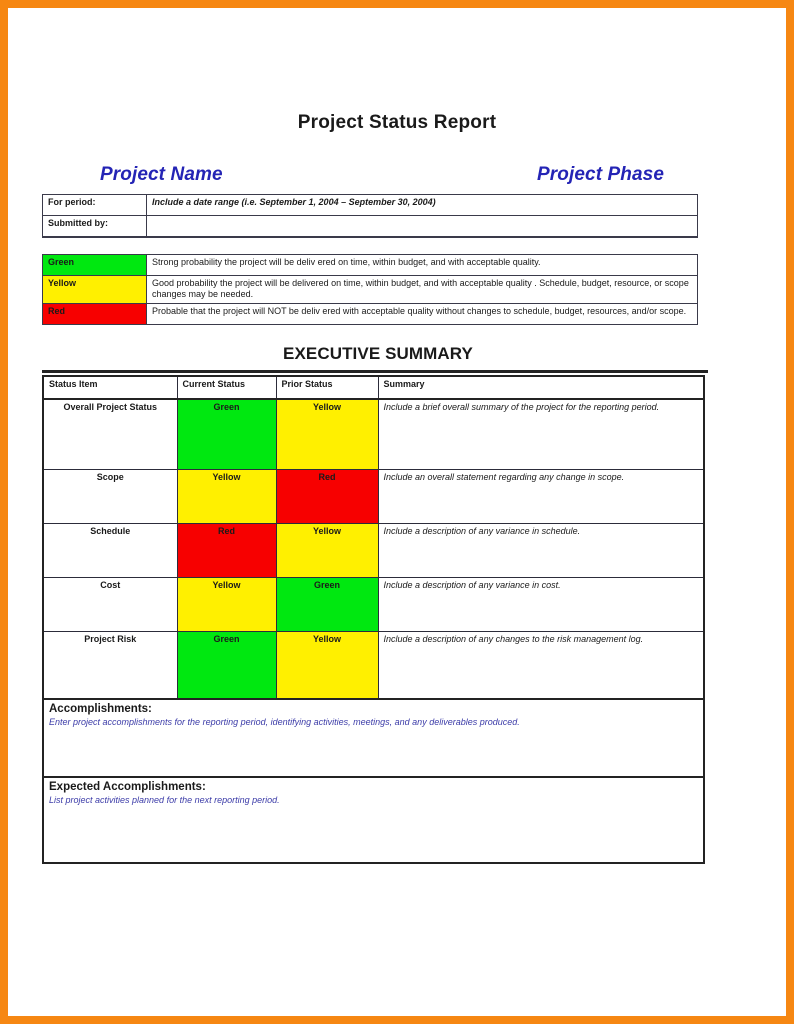 The height and width of the screenshot is (1024, 794). I want to click on project-heading-row: Project Name Project Phase, so click(382, 175).